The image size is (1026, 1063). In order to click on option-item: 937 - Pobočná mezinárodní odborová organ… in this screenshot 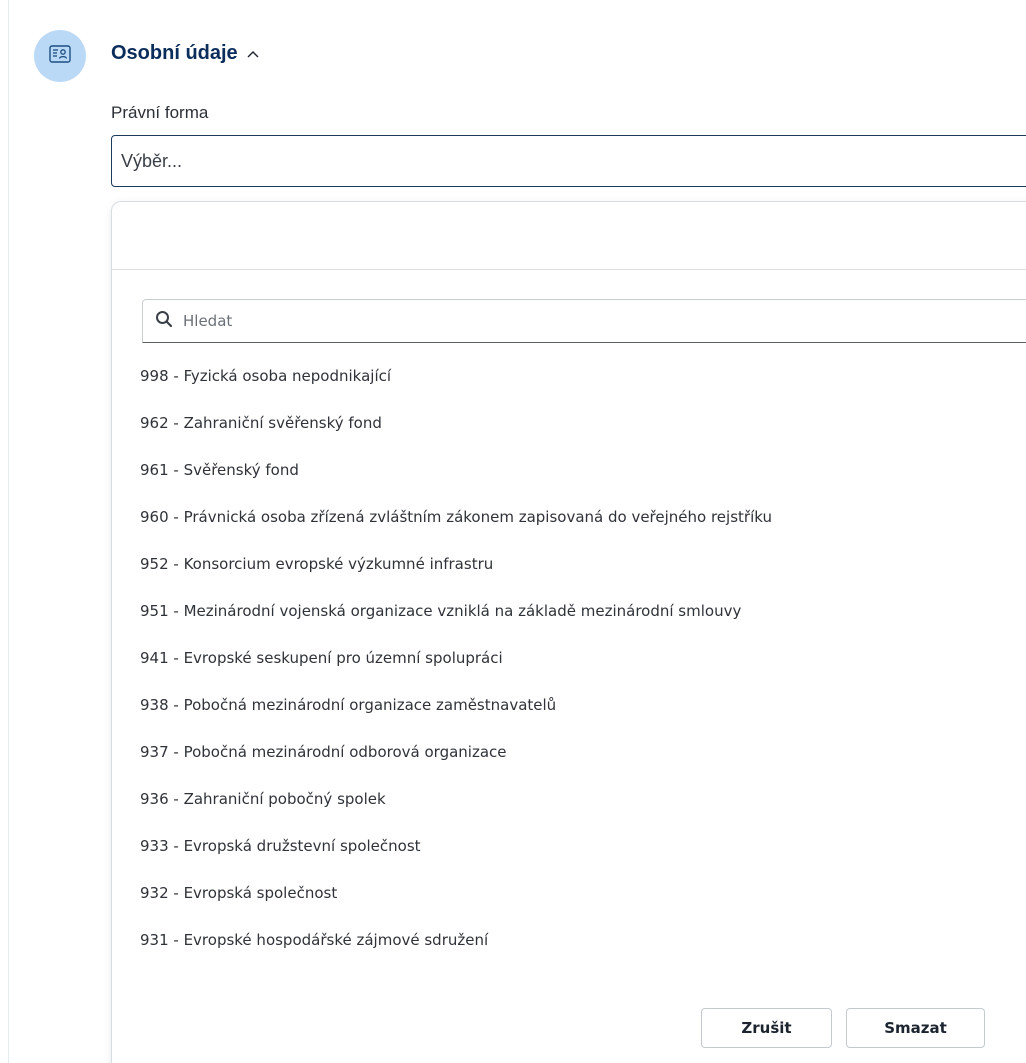, I will do `click(580, 764)`.